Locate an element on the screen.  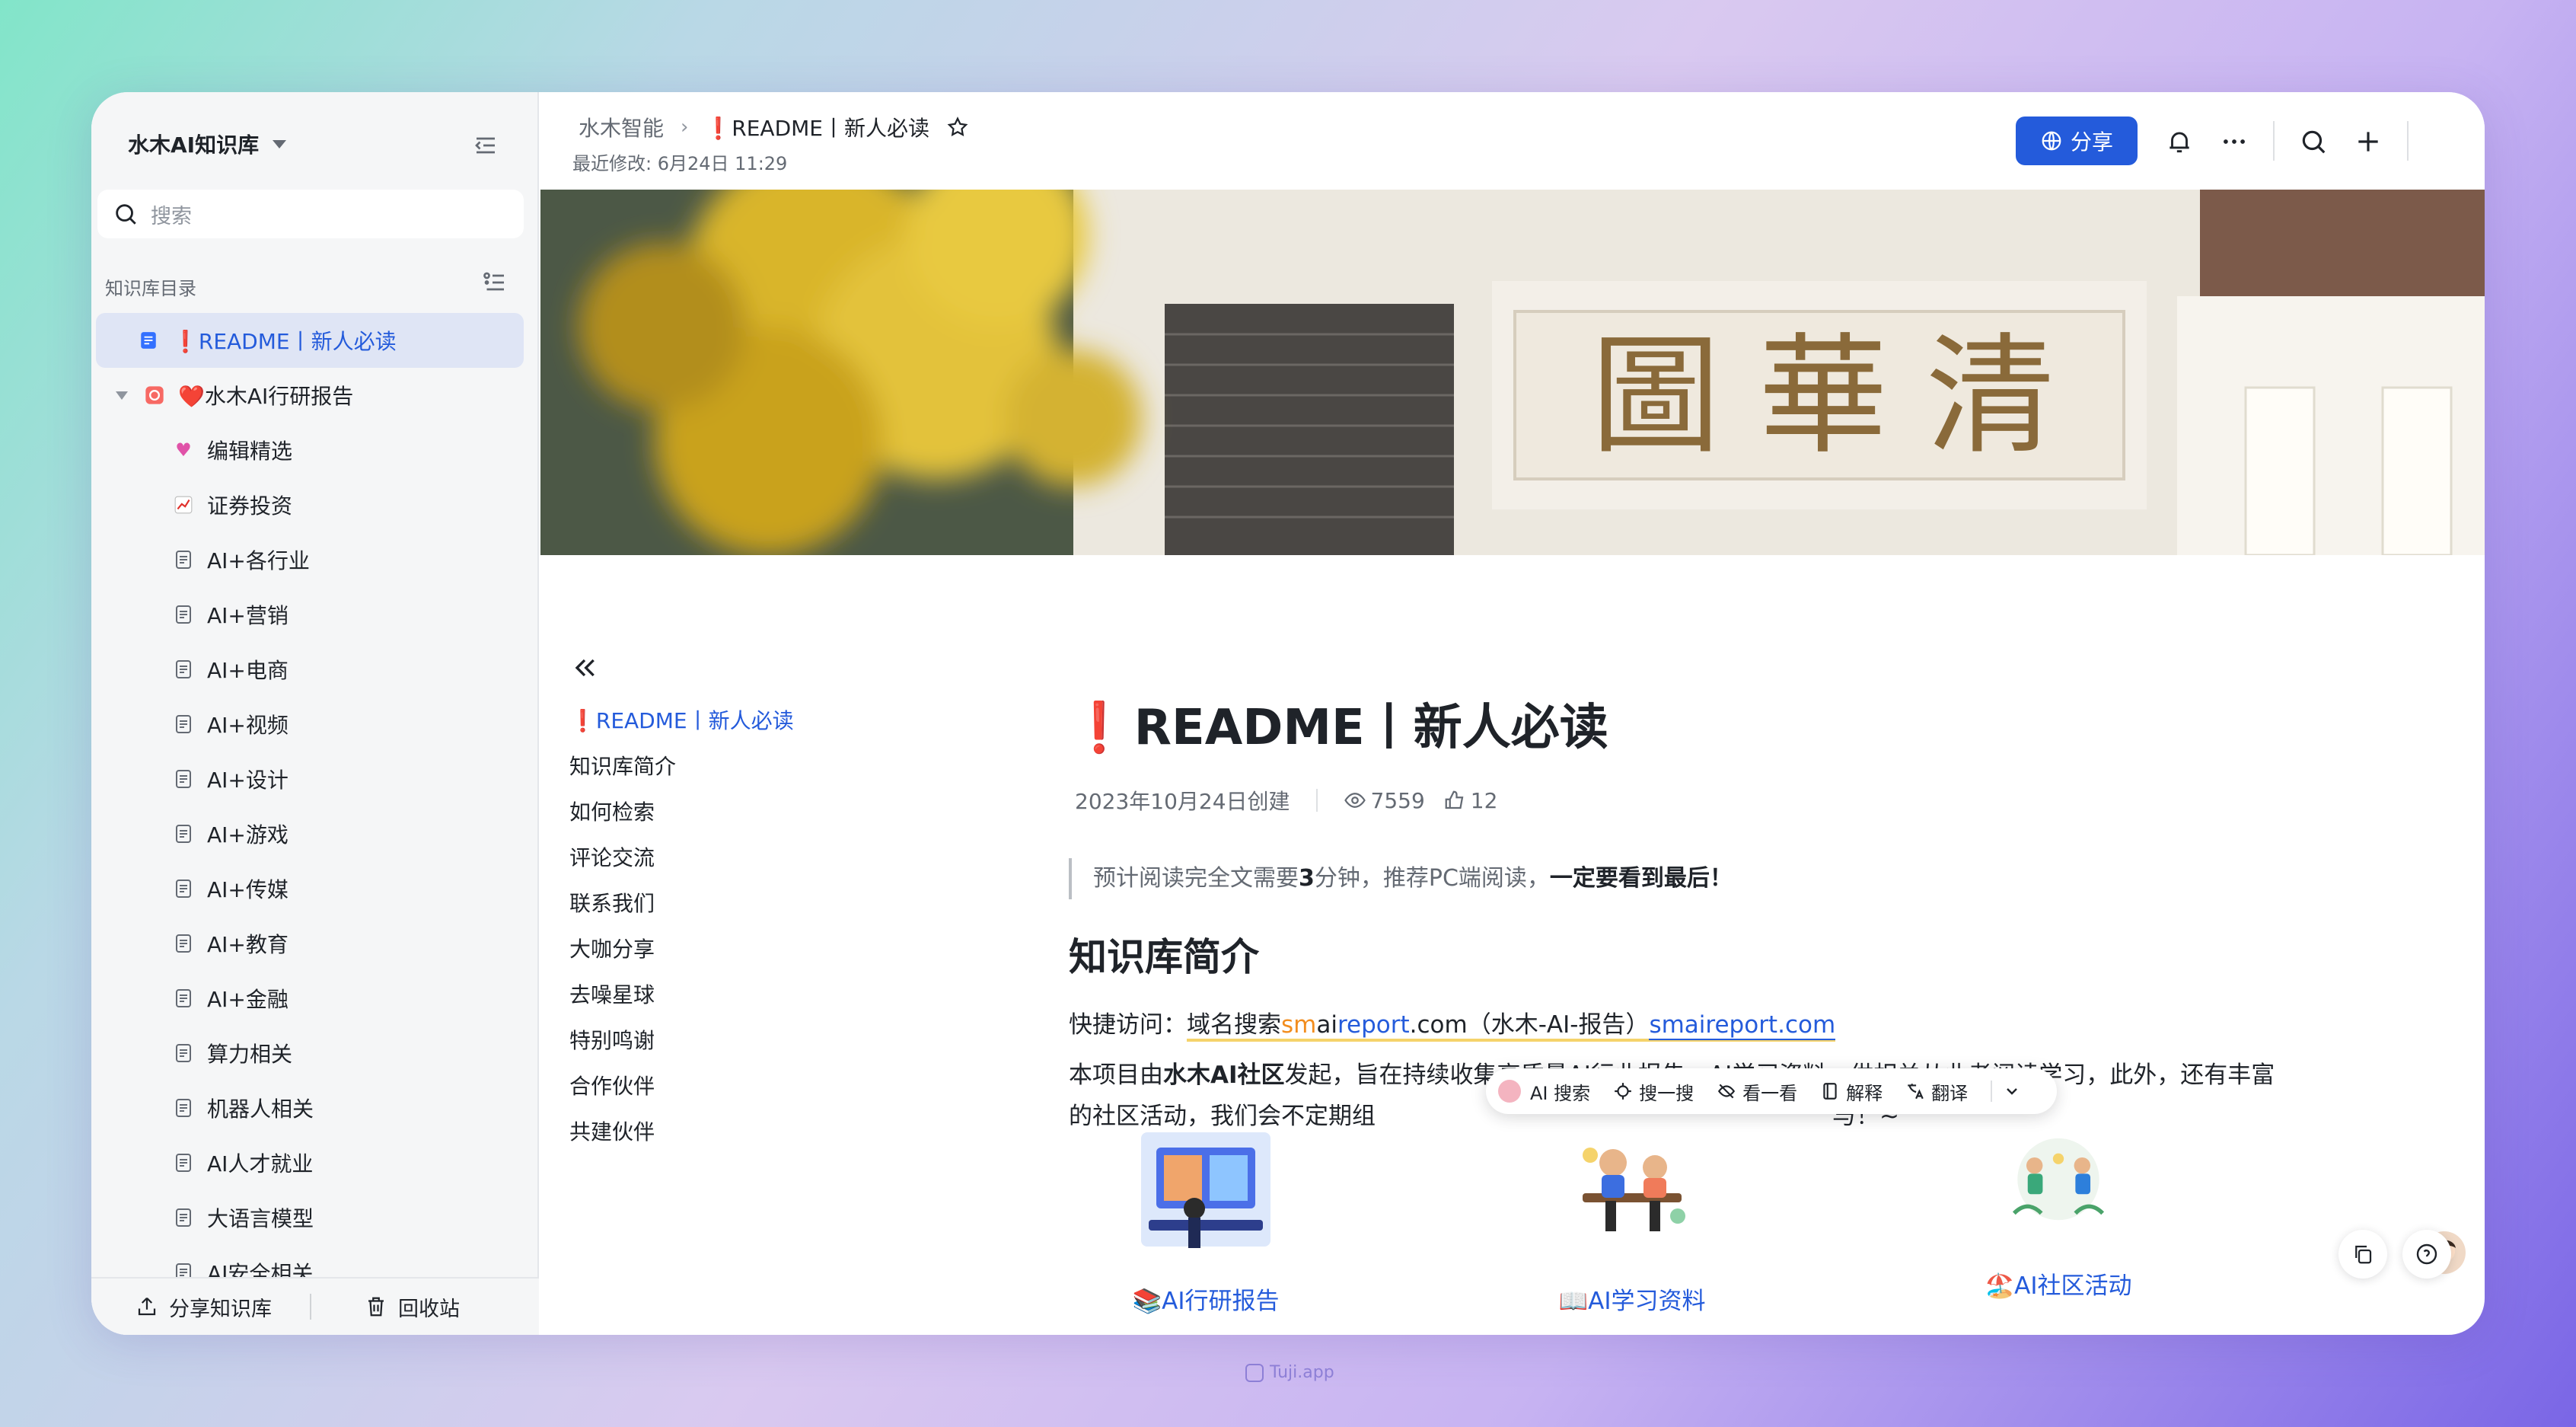
outline-item: ❗README丨新人必读 is located at coordinates (721, 721).